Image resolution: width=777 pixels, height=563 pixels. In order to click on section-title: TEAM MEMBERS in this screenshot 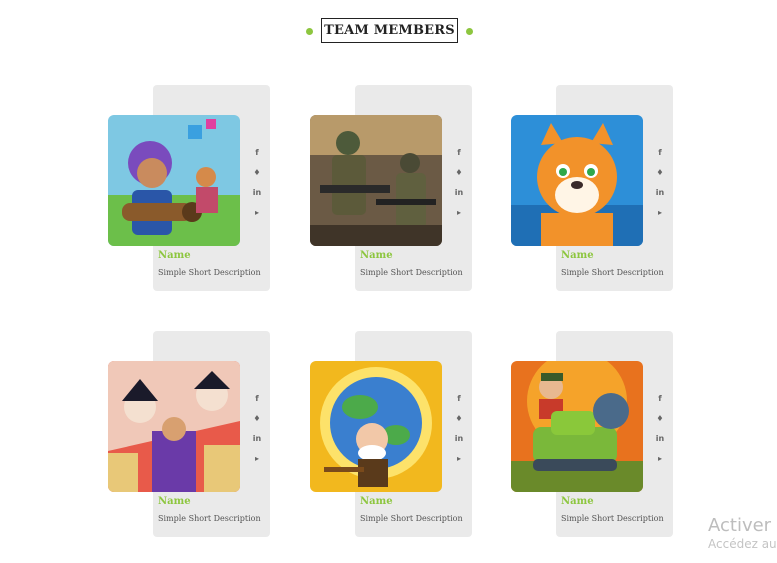, I will do `click(389, 30)`.